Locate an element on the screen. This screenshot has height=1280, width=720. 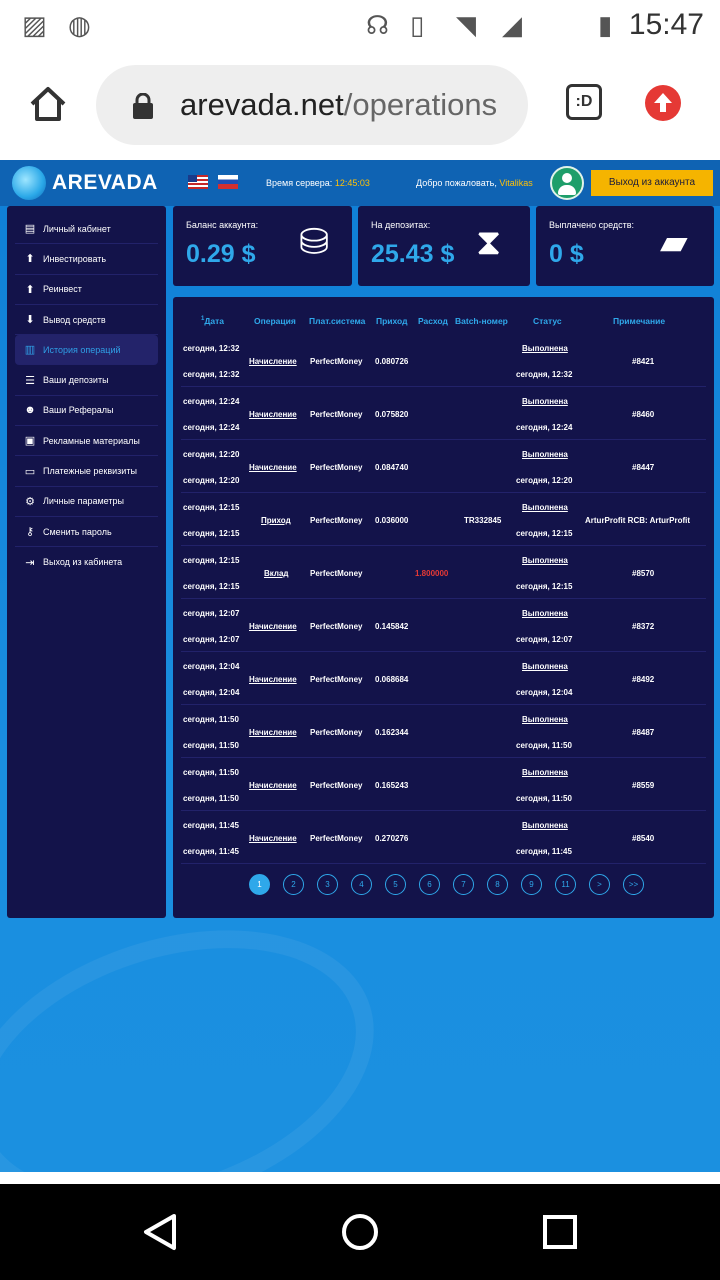
row-income: 0.080726 is located at coordinates (392, 361).